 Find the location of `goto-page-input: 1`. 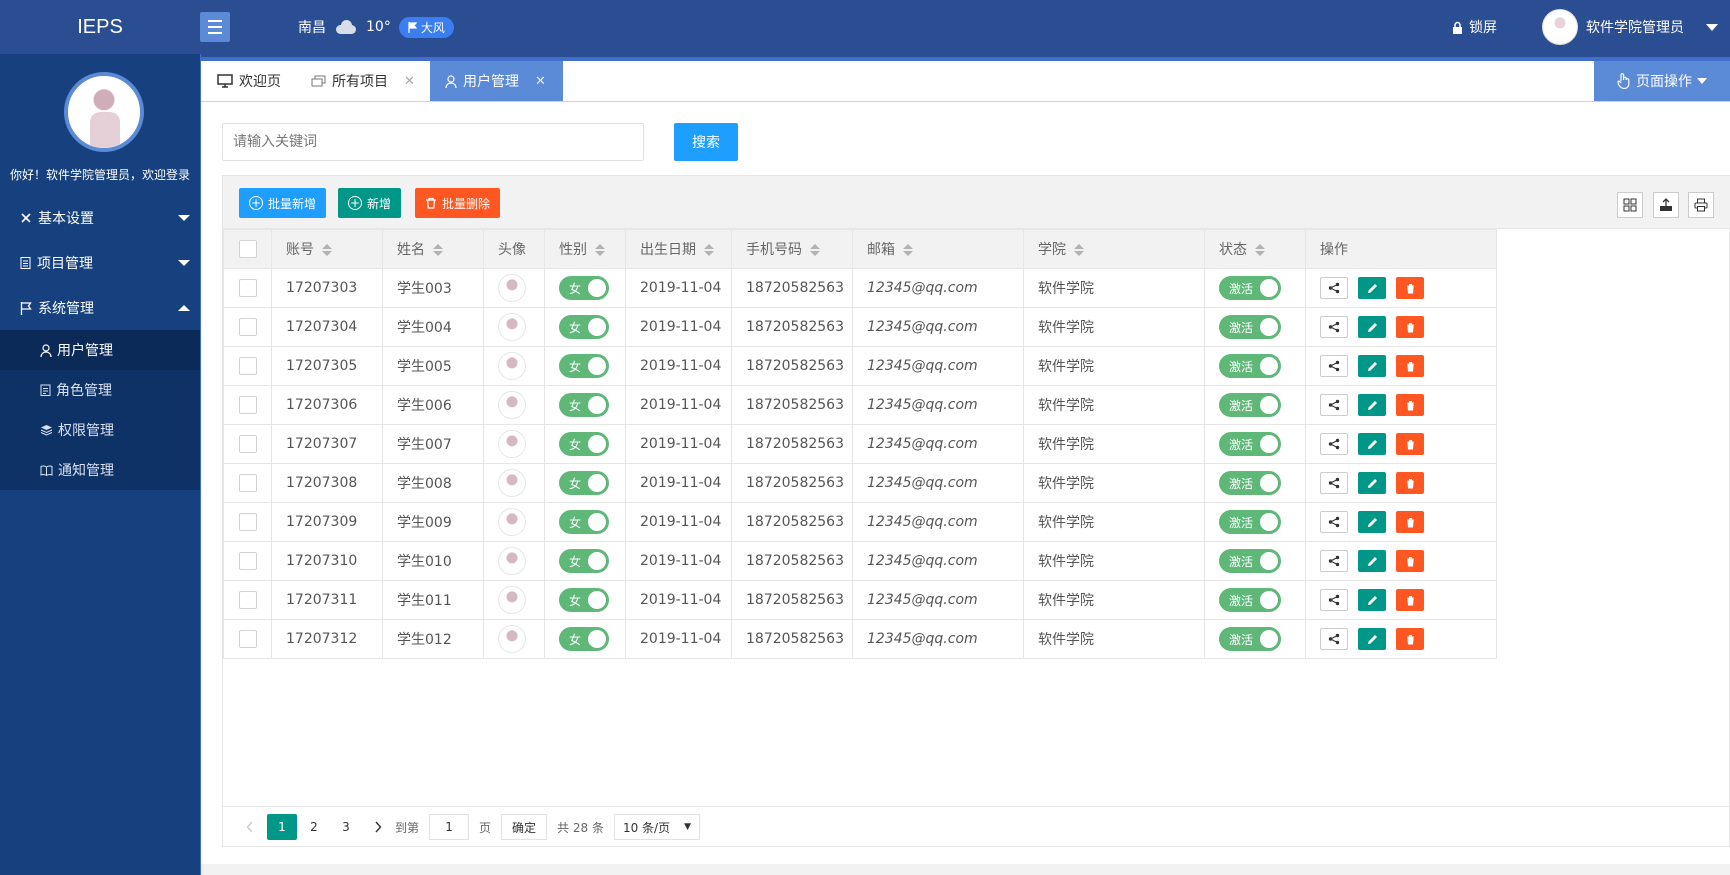

goto-page-input: 1 is located at coordinates (449, 827).